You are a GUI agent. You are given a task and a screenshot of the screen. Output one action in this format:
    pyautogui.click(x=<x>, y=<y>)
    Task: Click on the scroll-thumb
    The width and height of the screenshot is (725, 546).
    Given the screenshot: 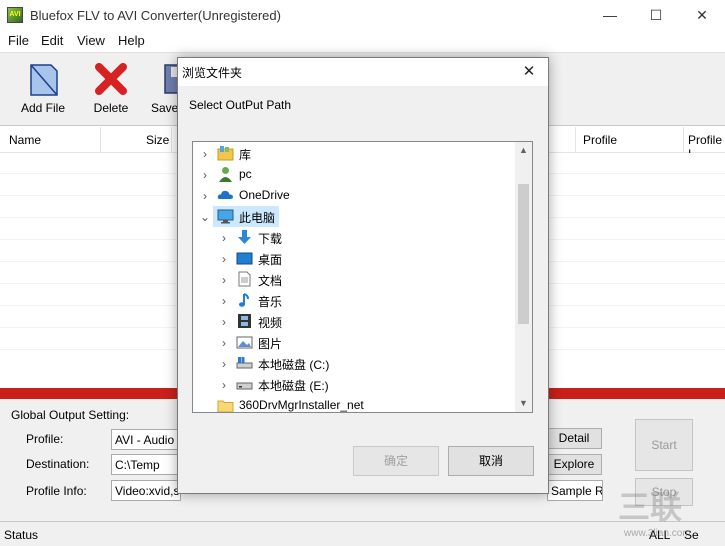 What is the action you would take?
    pyautogui.click(x=523, y=254)
    